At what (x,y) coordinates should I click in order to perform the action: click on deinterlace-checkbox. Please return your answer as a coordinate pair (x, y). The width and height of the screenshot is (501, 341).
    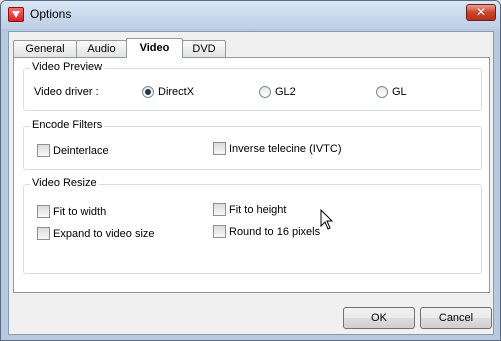
    Looking at the image, I should click on (43, 150).